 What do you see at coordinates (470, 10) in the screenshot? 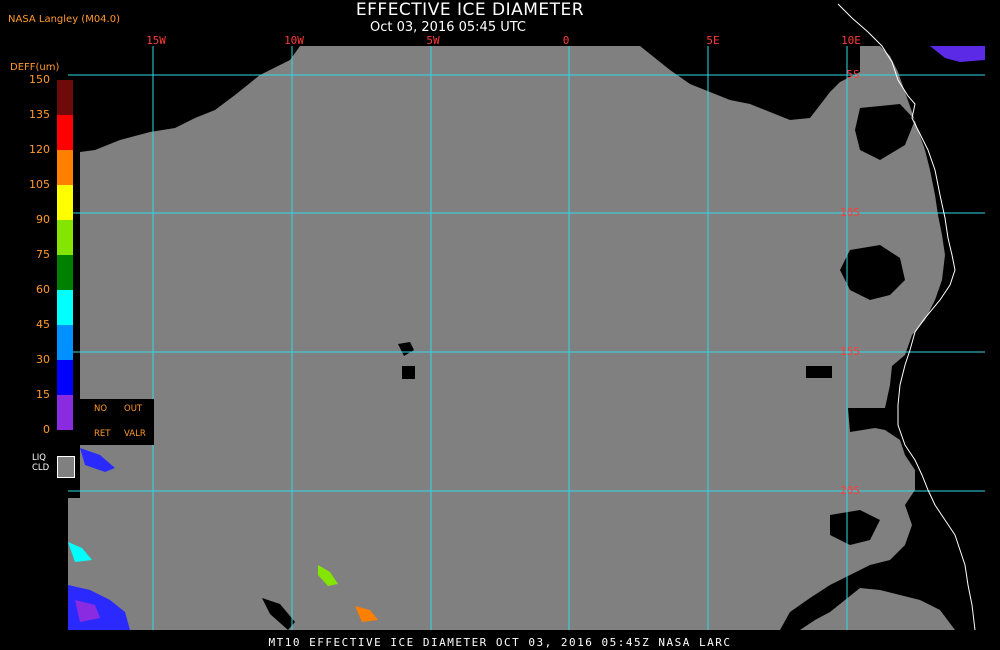
I see `map-title: EFFECTIVE ICE DIAMETER` at bounding box center [470, 10].